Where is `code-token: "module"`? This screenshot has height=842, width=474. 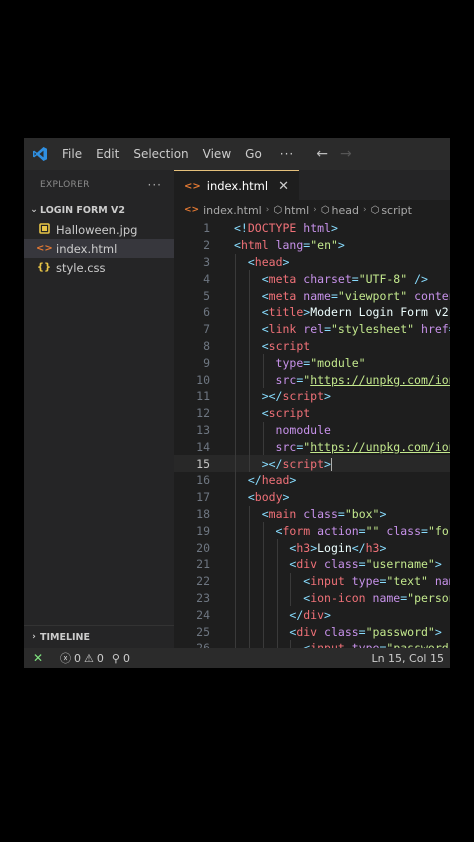 code-token: "module" is located at coordinates (338, 362).